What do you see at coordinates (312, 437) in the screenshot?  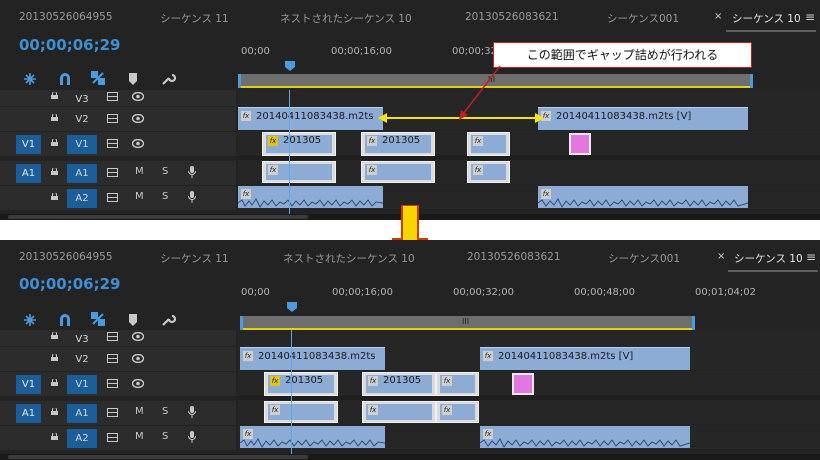 I see `clip-a2-left: fx` at bounding box center [312, 437].